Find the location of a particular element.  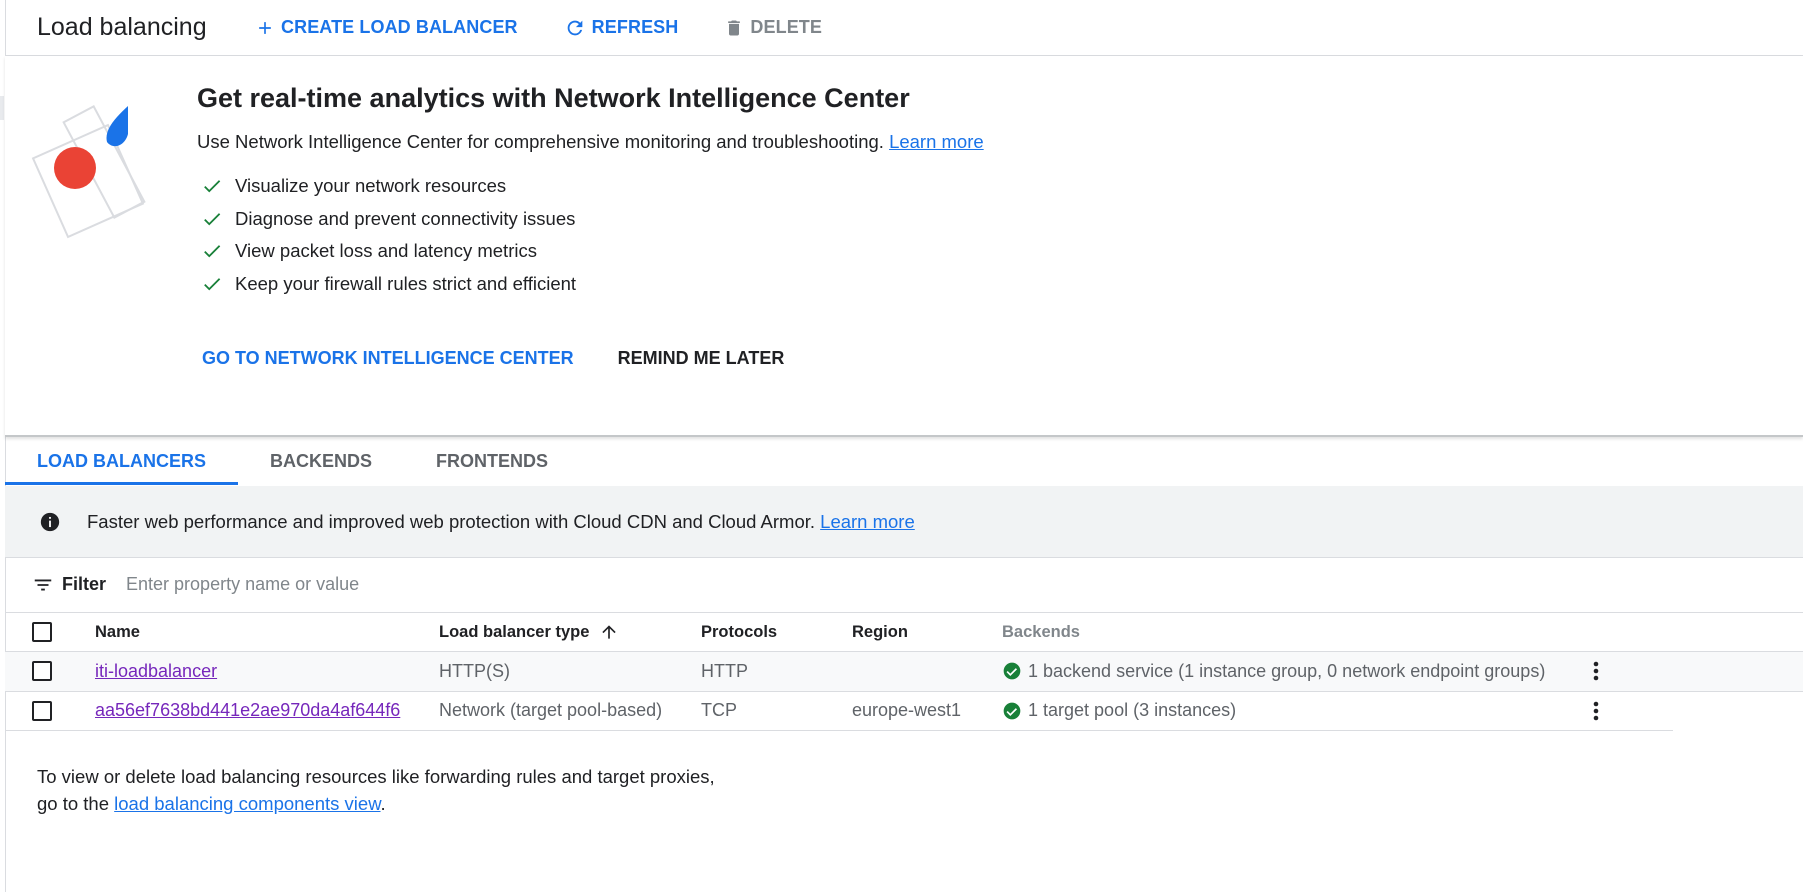

column-header-region: Region is located at coordinates (927, 632).